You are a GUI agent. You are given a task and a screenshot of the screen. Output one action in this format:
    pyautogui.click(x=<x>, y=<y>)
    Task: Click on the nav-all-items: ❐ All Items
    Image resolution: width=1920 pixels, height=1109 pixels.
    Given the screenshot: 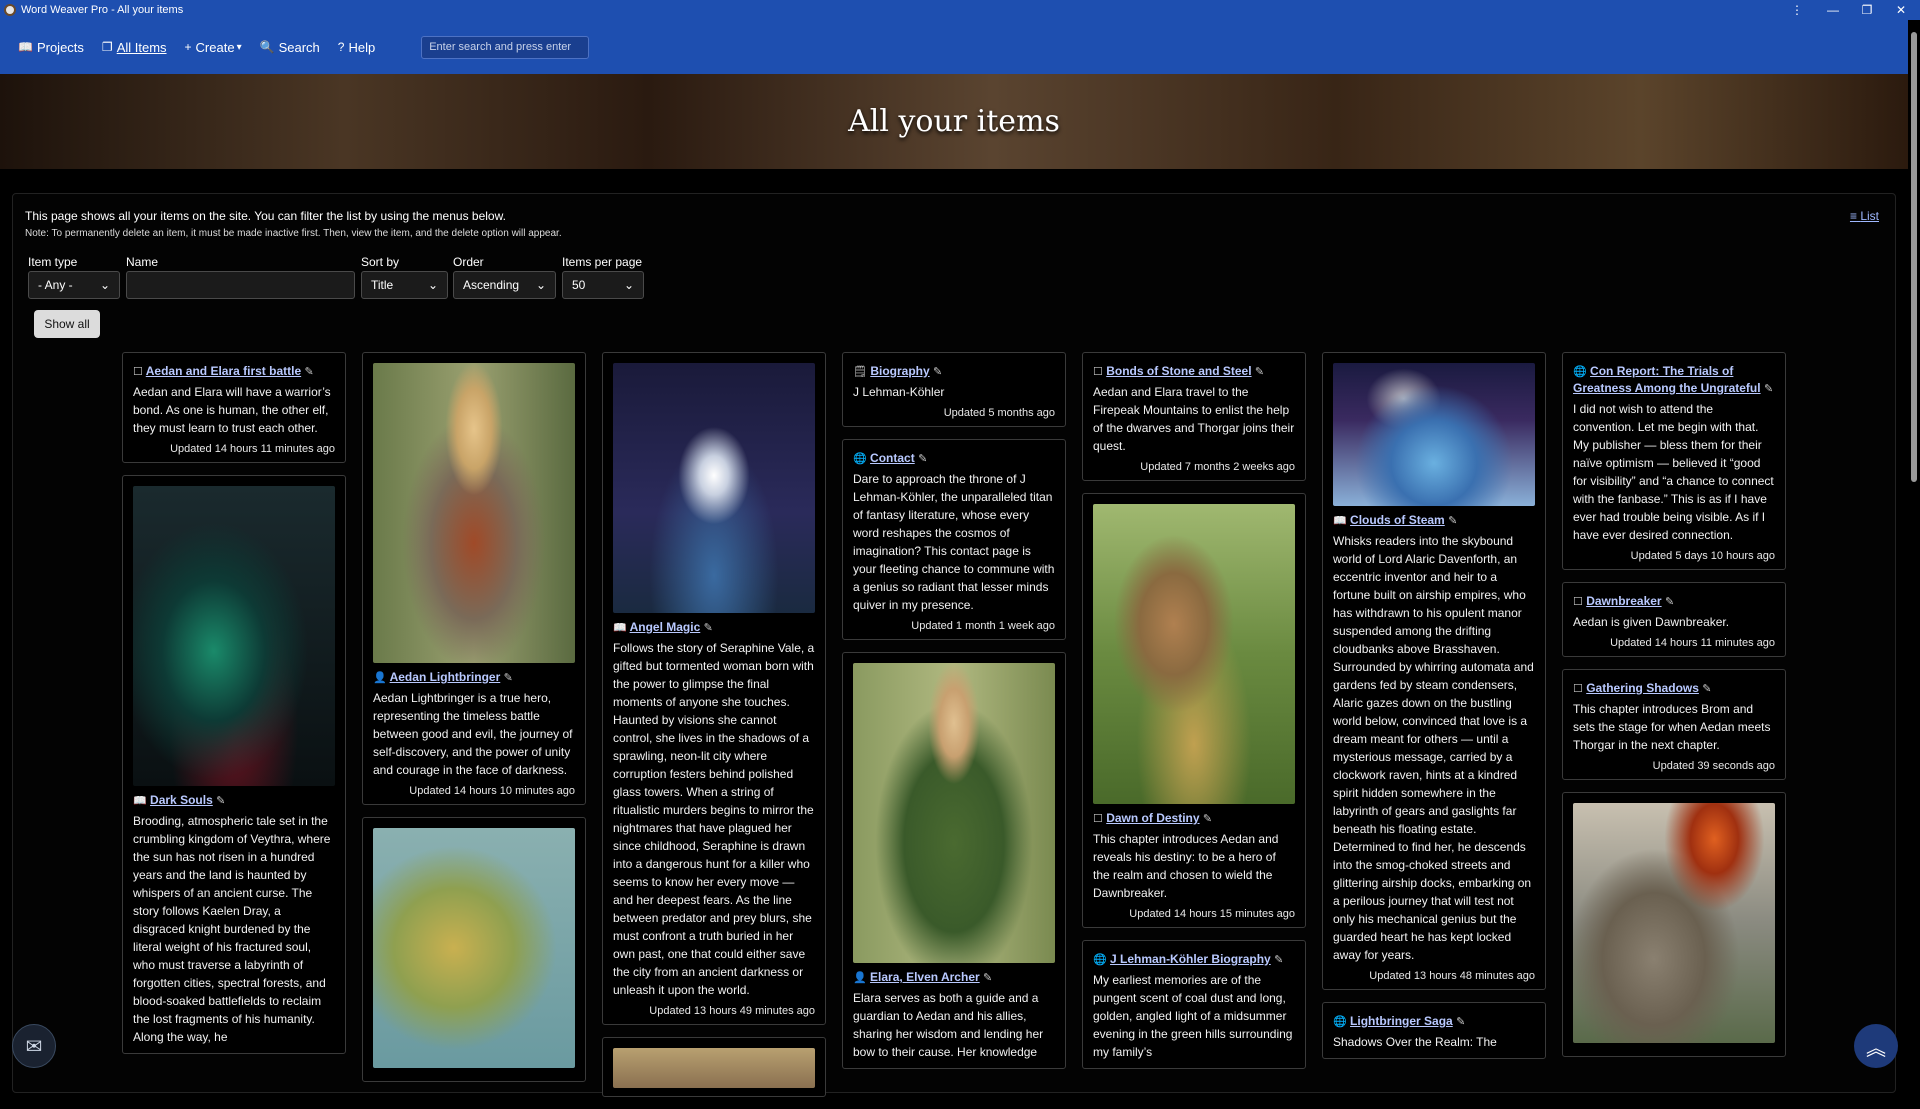 What is the action you would take?
    pyautogui.click(x=134, y=47)
    